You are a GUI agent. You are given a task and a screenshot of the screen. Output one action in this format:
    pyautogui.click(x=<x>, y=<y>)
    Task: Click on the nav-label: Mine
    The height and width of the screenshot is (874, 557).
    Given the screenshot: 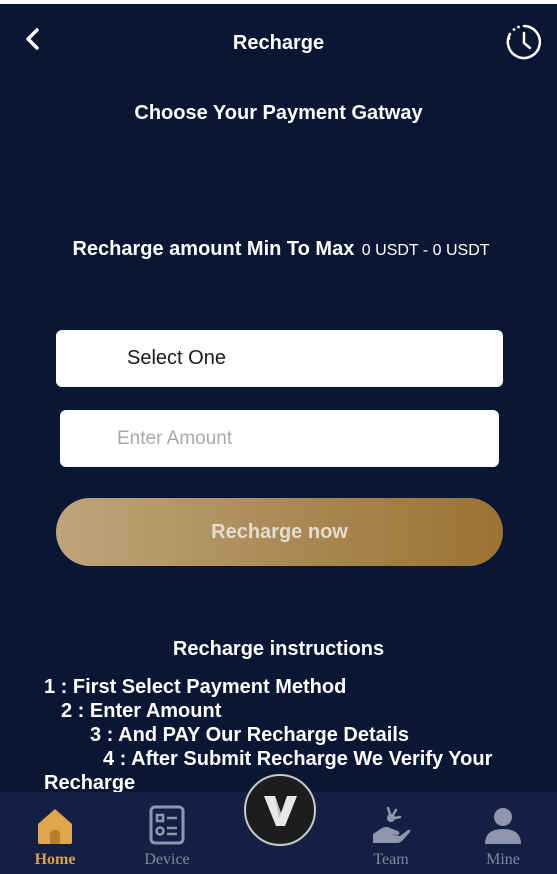 What is the action you would take?
    pyautogui.click(x=503, y=859)
    